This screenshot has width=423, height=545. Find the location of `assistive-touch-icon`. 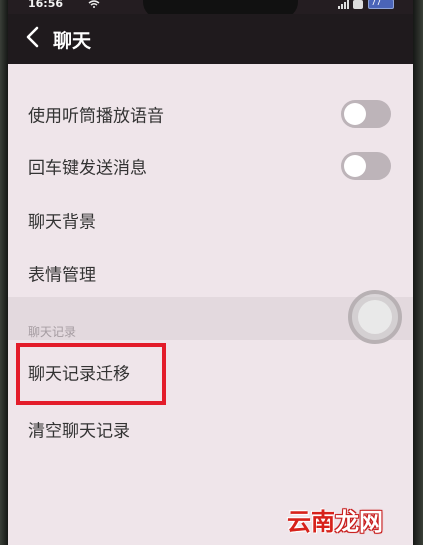

assistive-touch-icon is located at coordinates (375, 317).